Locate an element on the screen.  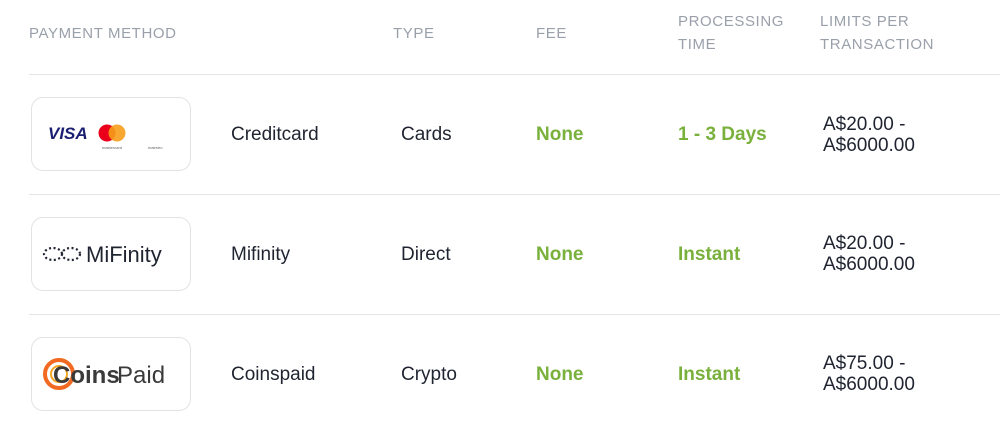
visa-text: VISA is located at coordinates (68, 133).